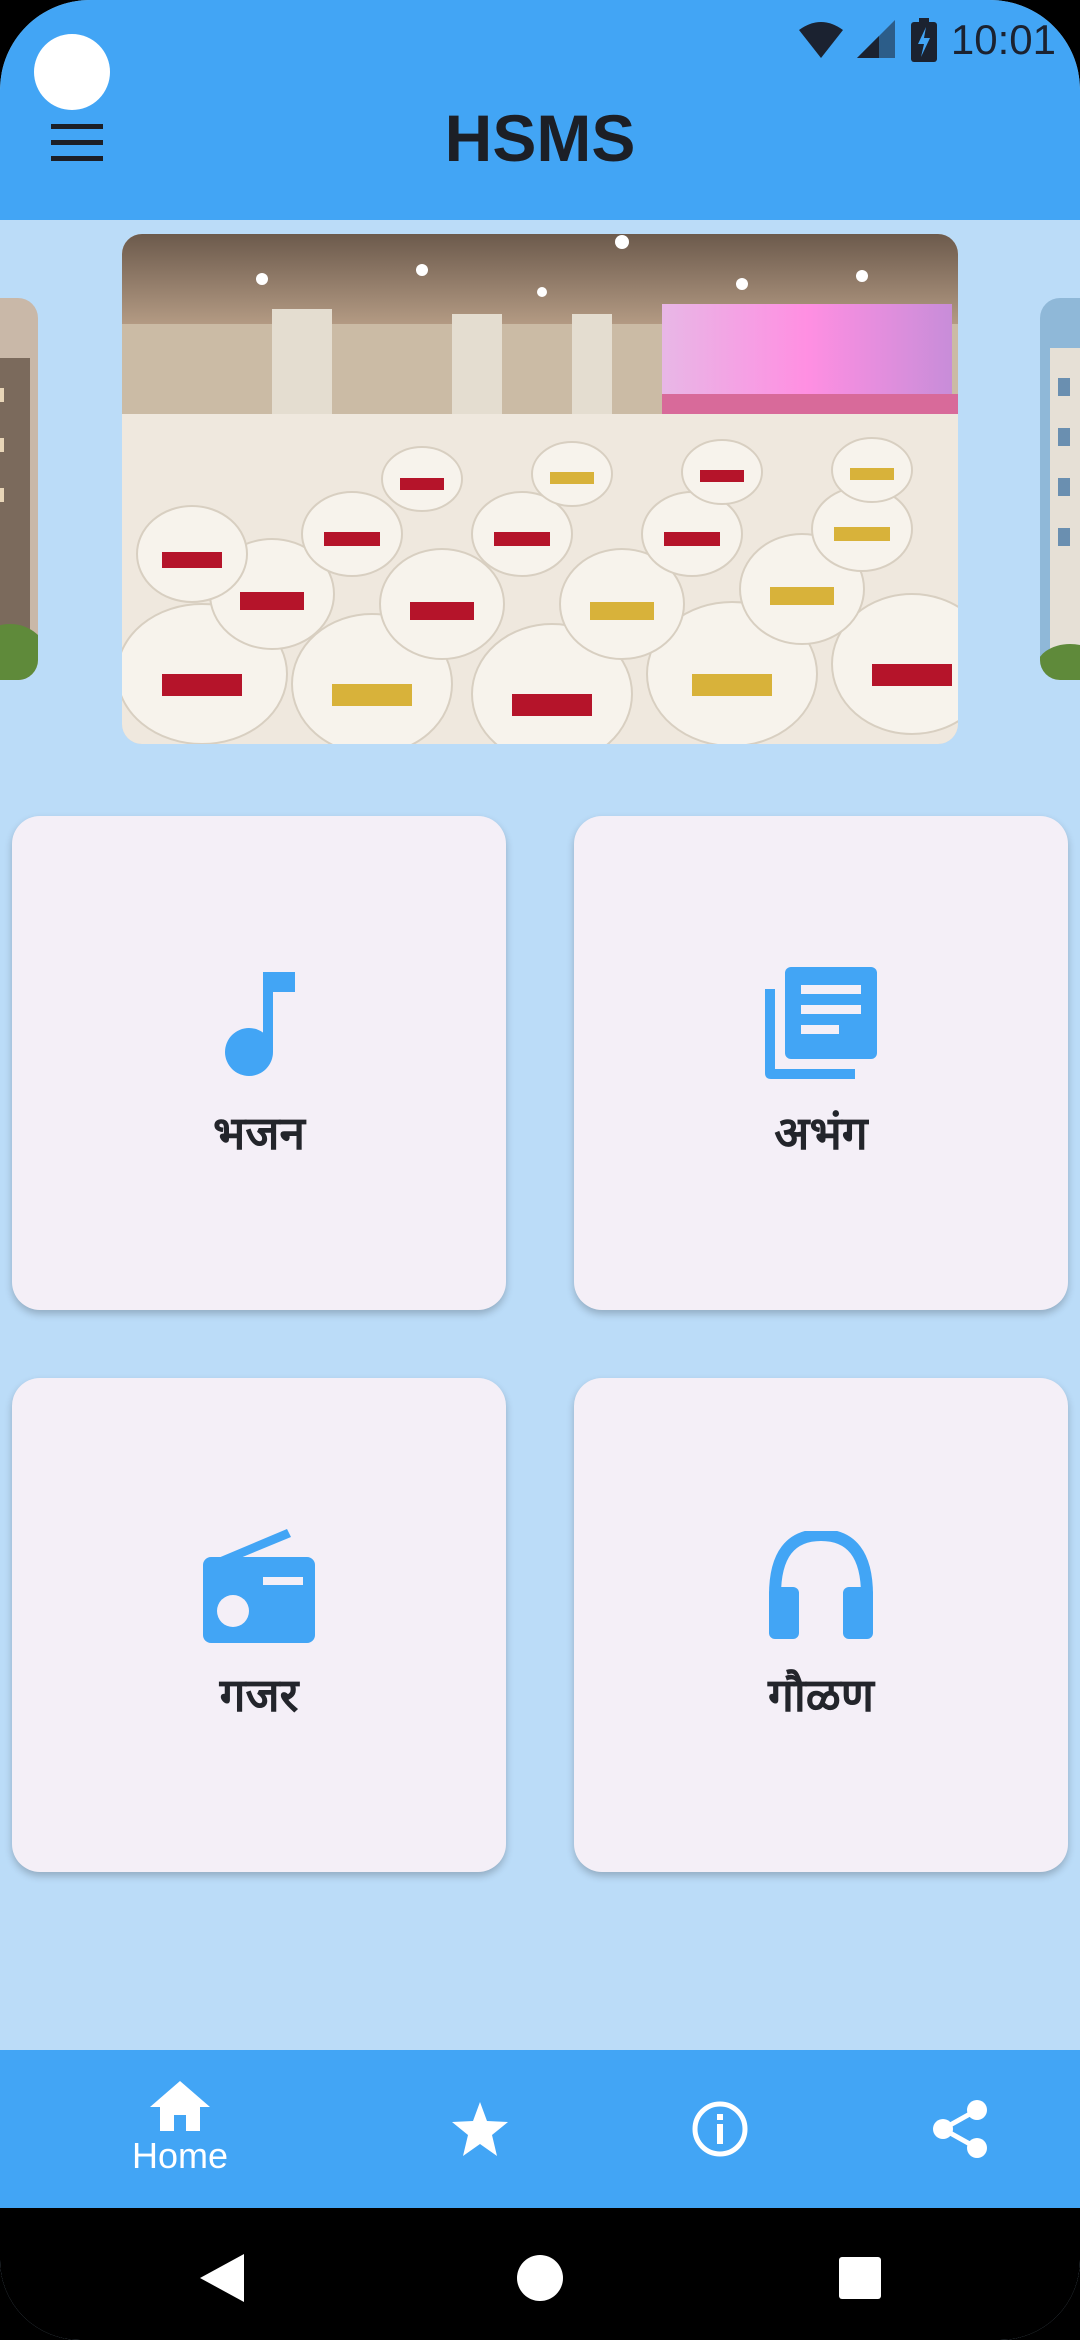  What do you see at coordinates (821, 1133) in the screenshot?
I see `tile-label: अभंग` at bounding box center [821, 1133].